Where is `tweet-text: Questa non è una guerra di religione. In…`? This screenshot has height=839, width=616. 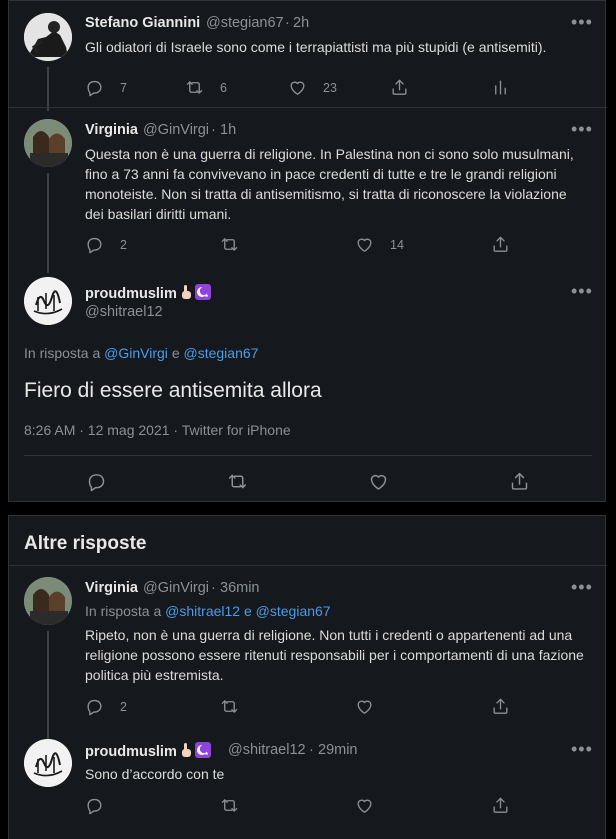
tweet-text: Questa non è una guerra di religione. In… is located at coordinates (329, 184).